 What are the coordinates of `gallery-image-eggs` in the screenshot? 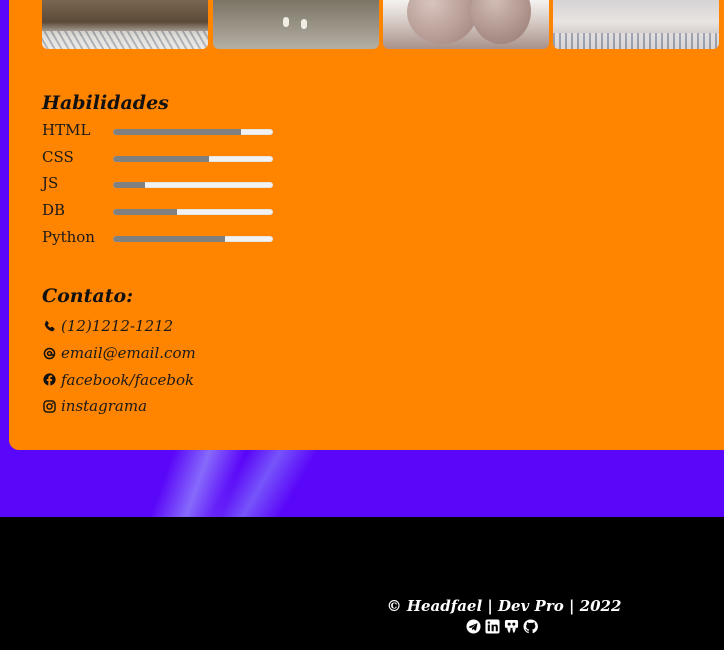 It's located at (466, 24).